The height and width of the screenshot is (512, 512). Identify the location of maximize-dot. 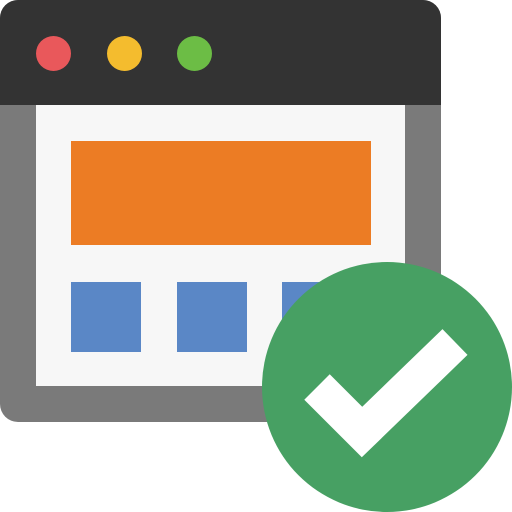
(194, 53).